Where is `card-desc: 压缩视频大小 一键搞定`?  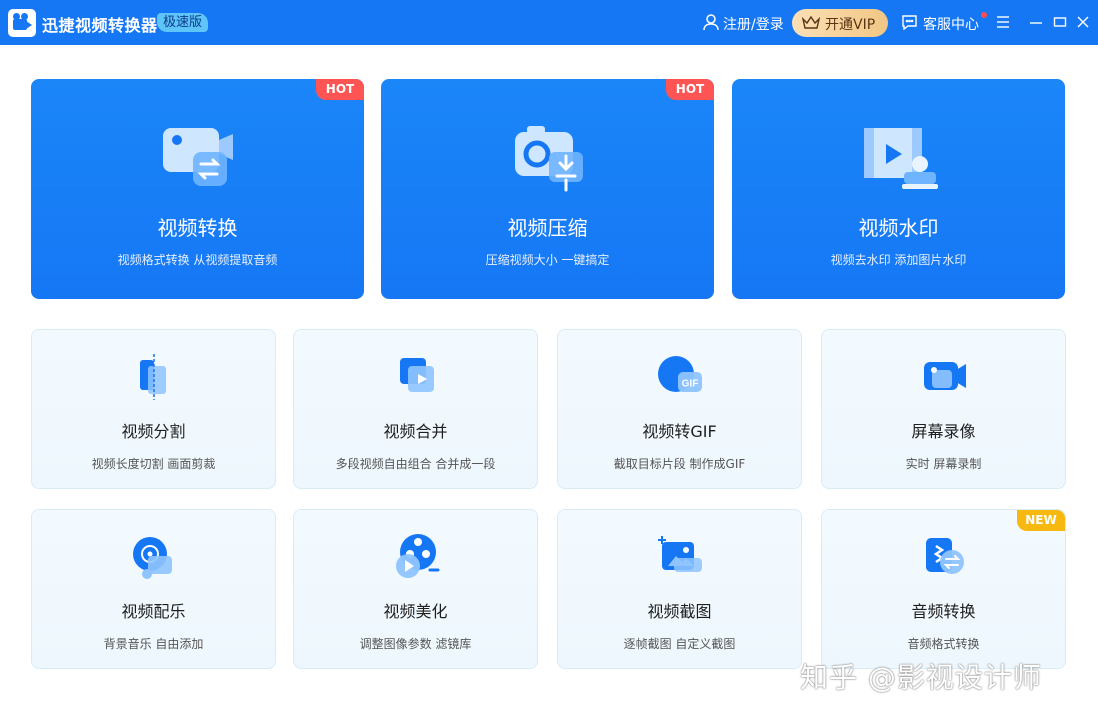 card-desc: 压缩视频大小 一键搞定 is located at coordinates (547, 260).